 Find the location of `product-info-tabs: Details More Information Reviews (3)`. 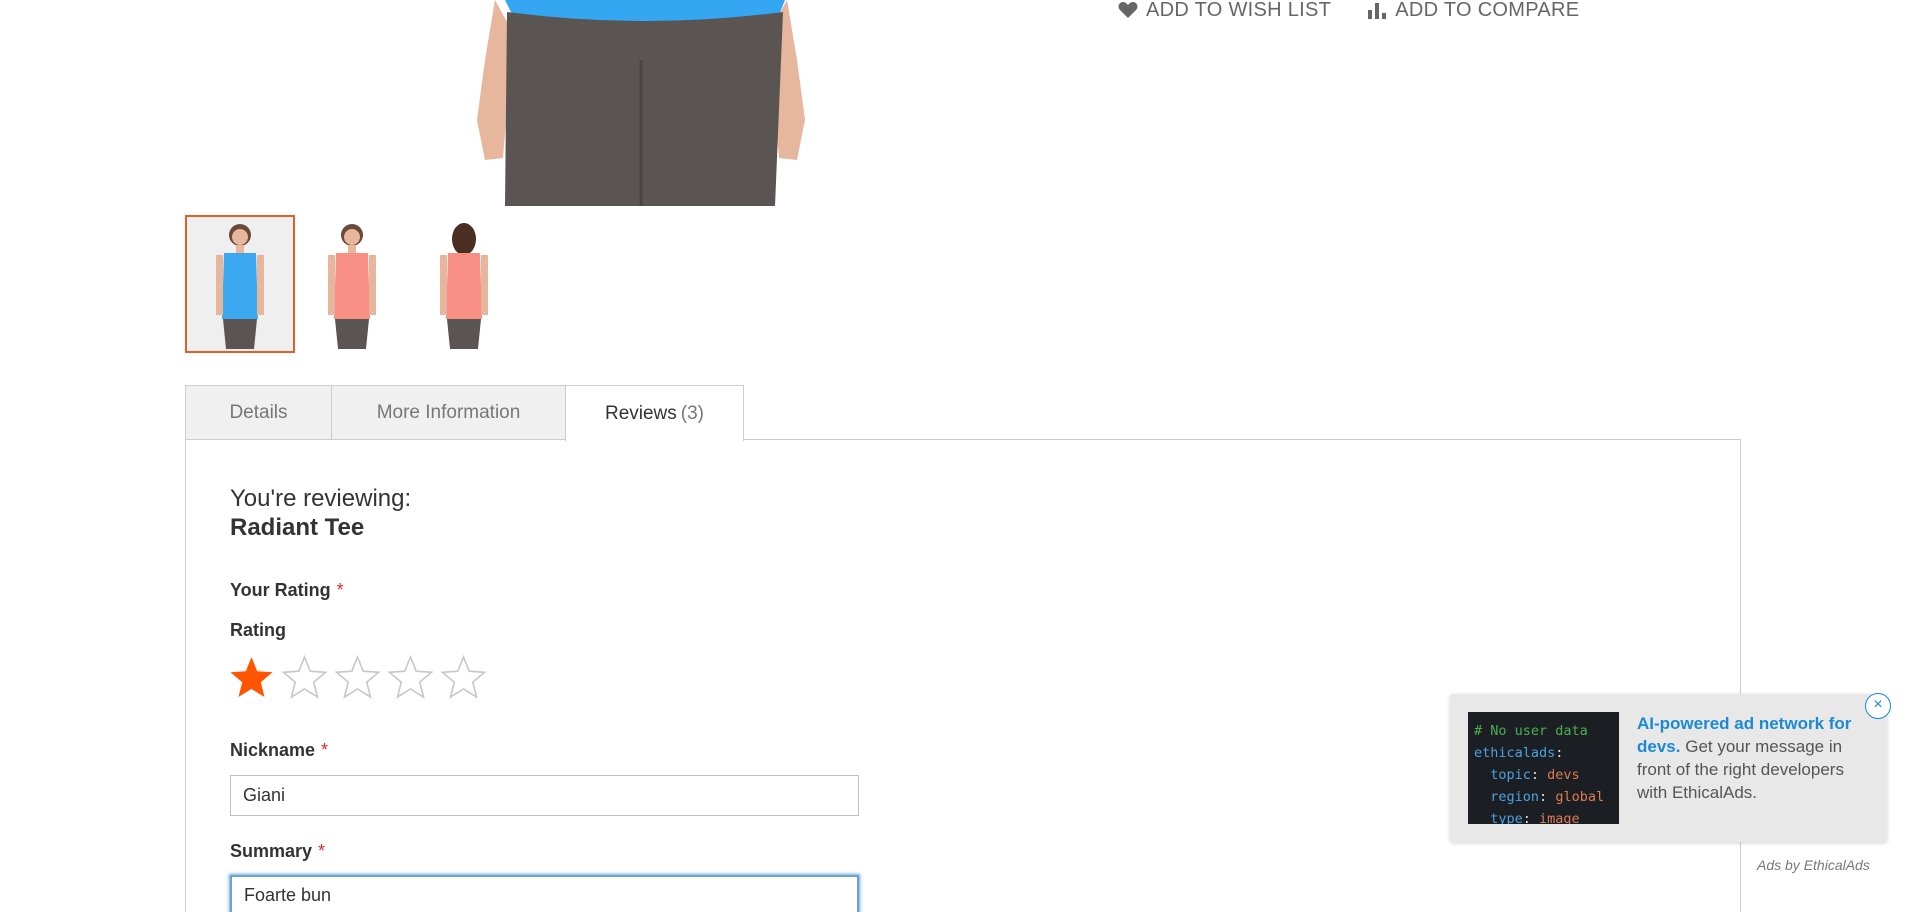

product-info-tabs: Details More Information Reviews (3) is located at coordinates (464, 413).